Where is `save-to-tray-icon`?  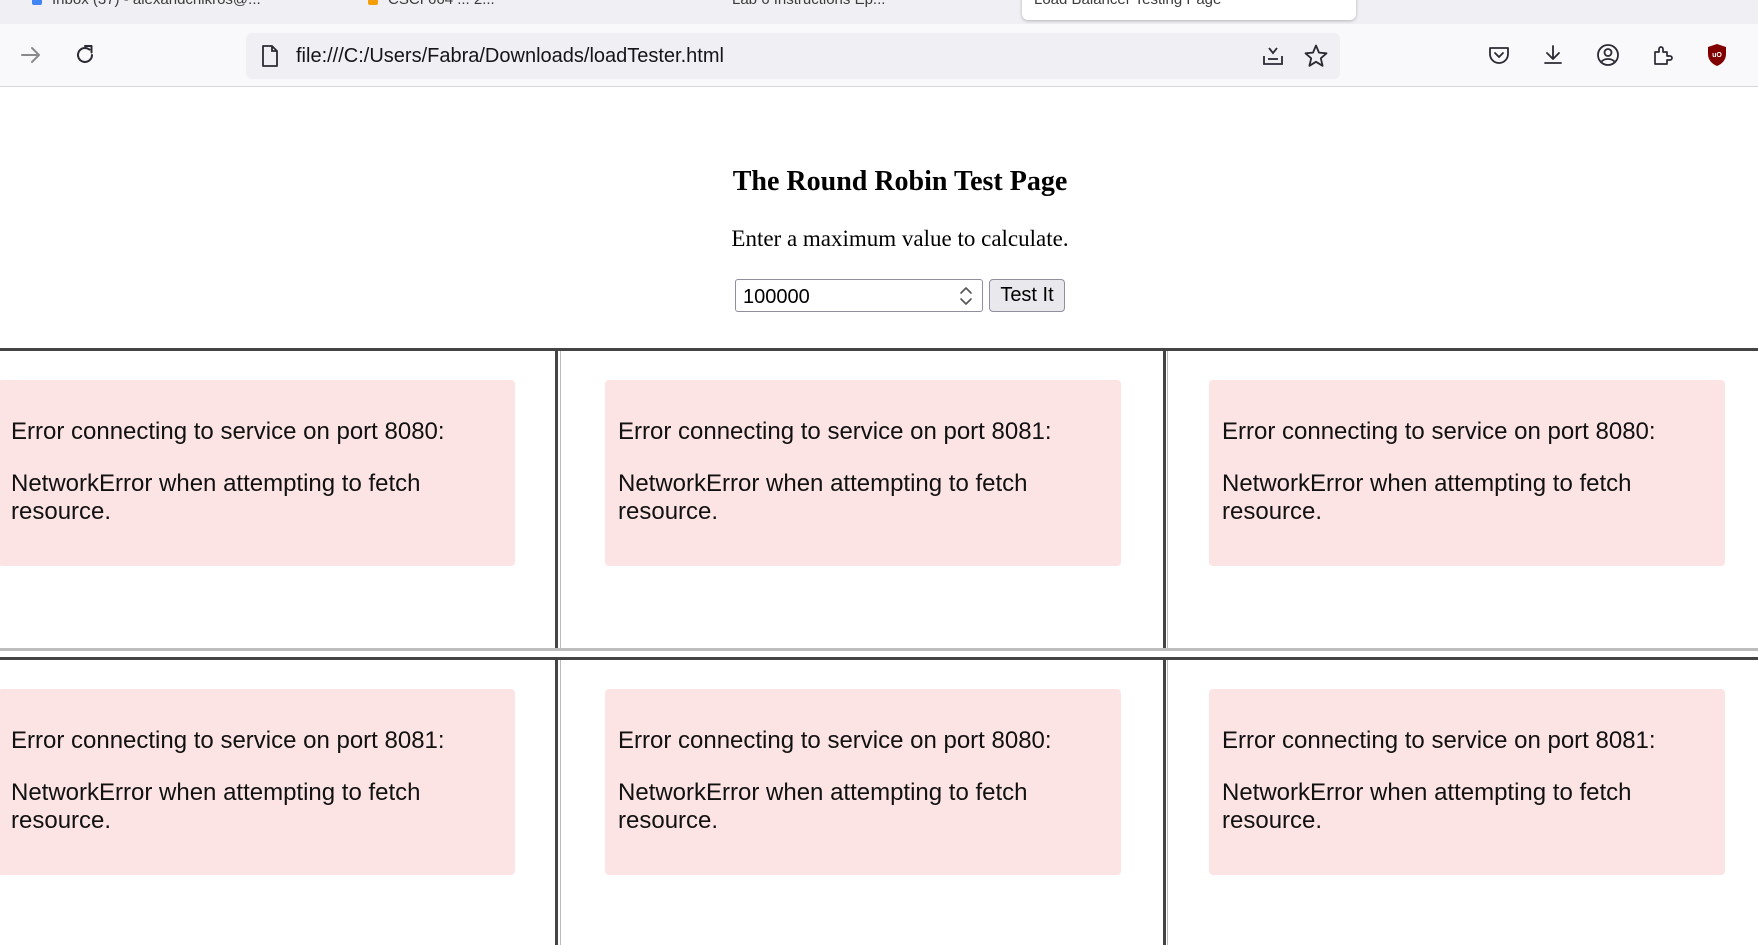
save-to-tray-icon is located at coordinates (1273, 56).